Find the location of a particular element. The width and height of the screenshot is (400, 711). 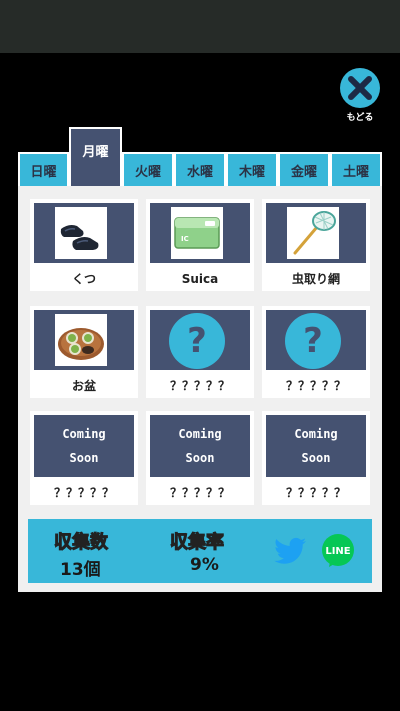

shoes-icon is located at coordinates (81, 233).